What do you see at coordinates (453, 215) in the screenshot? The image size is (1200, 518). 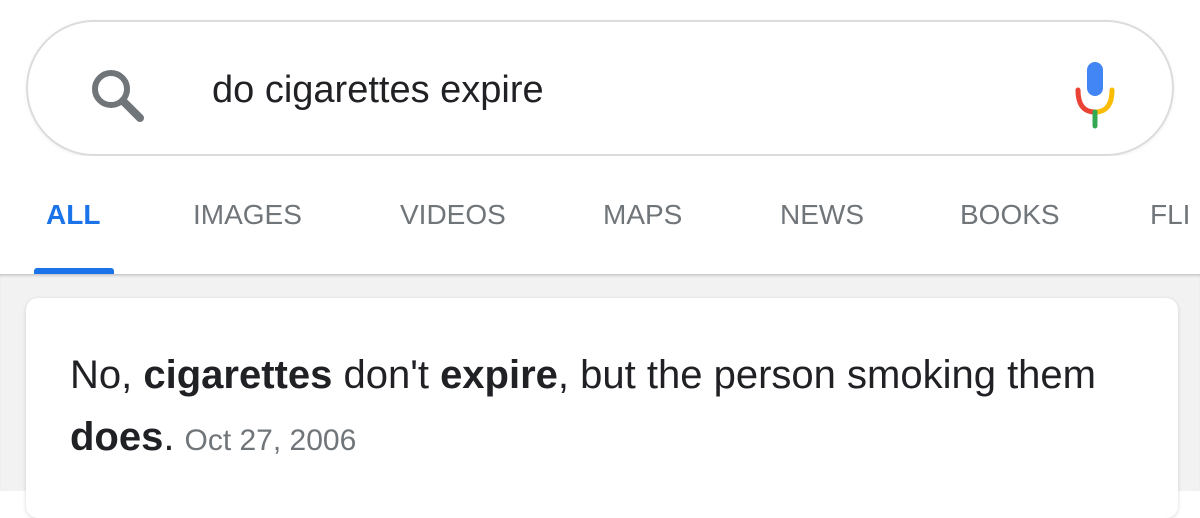 I see `tab-videos: VIDEOS` at bounding box center [453, 215].